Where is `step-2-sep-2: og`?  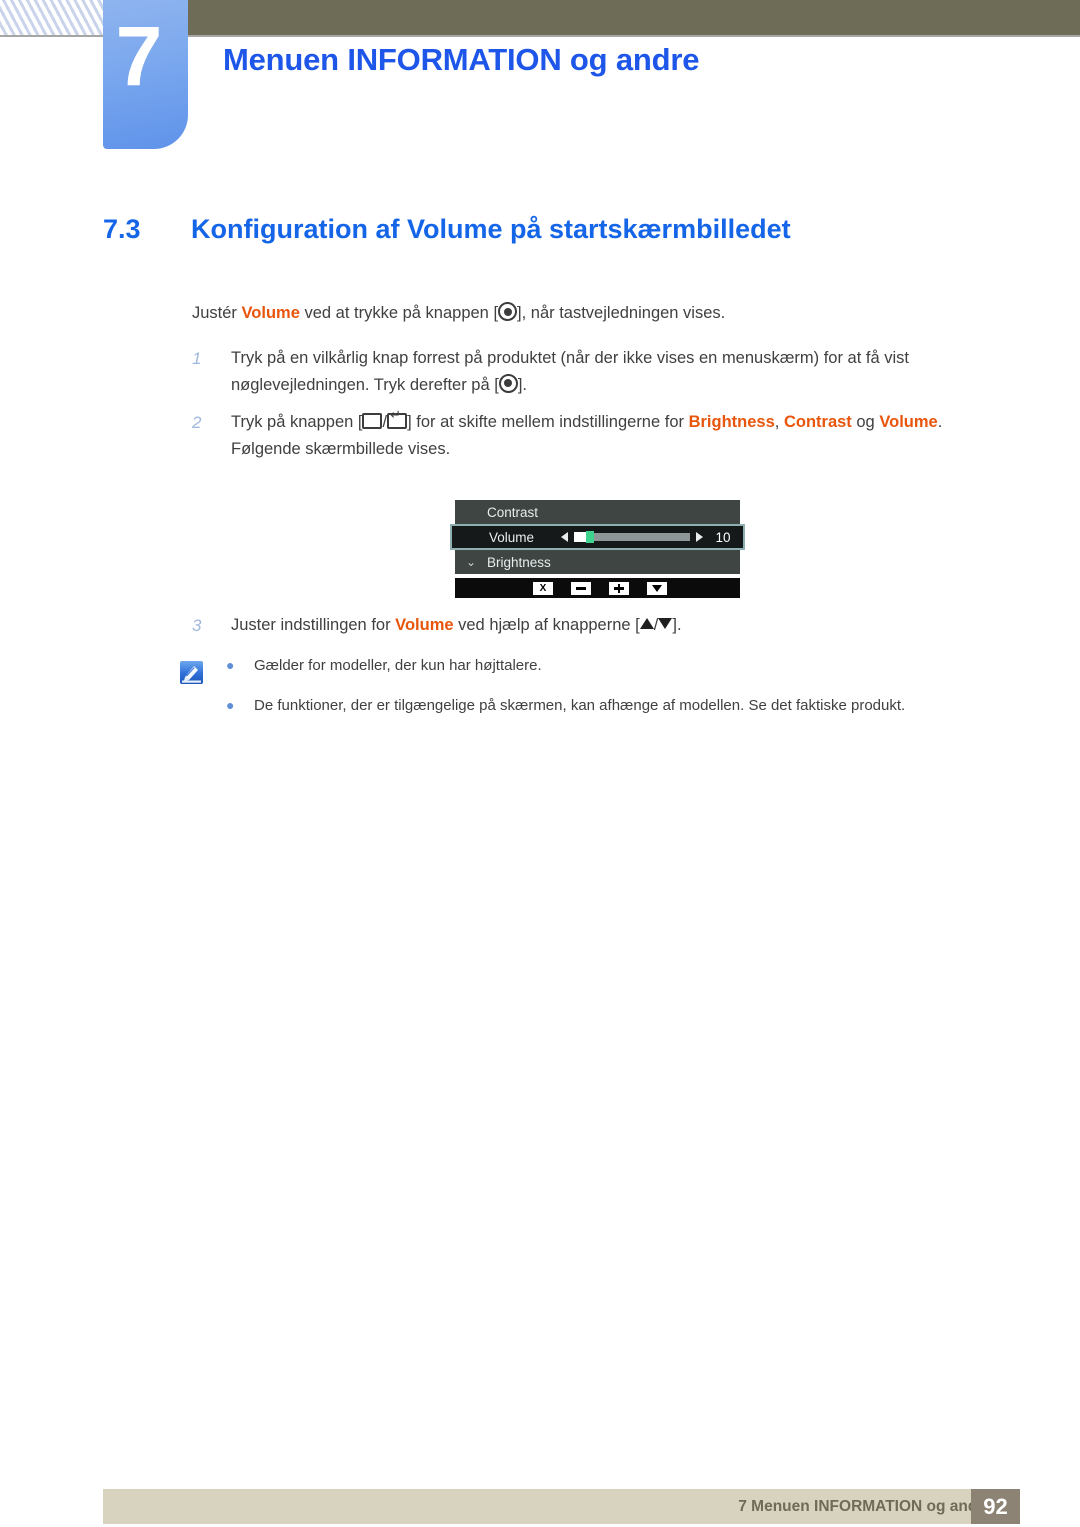 step-2-sep-2: og is located at coordinates (865, 422).